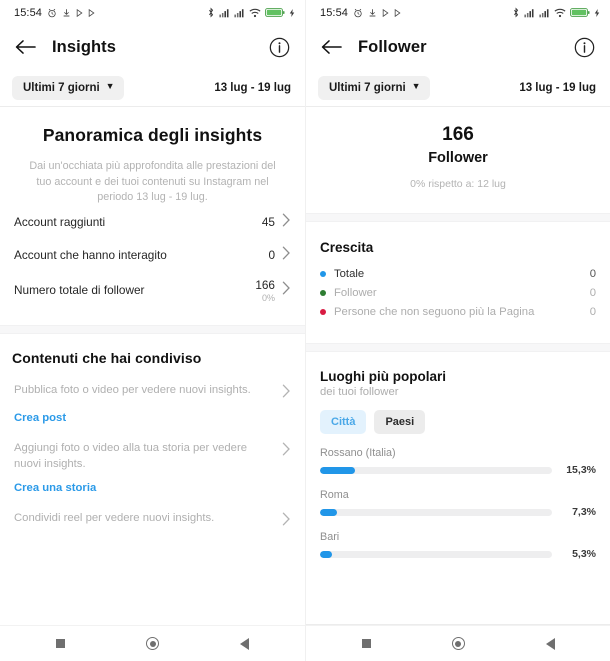 The width and height of the screenshot is (610, 661). I want to click on metric-label: Numero totale di follower, so click(79, 290).